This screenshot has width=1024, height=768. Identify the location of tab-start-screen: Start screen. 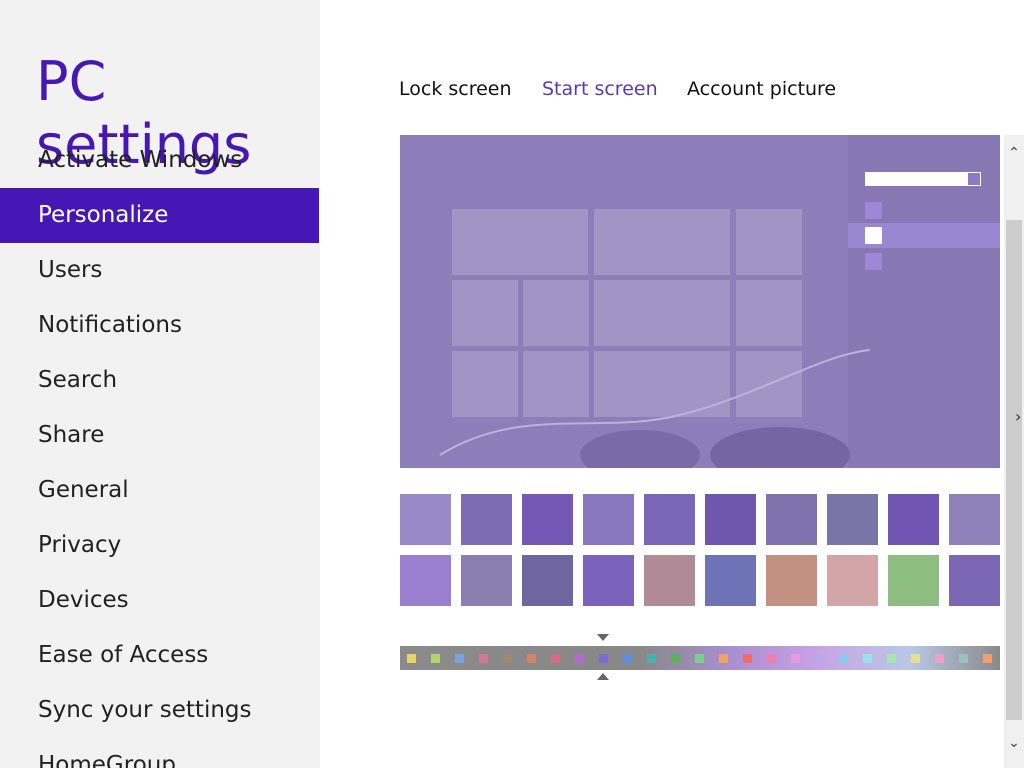
(600, 89).